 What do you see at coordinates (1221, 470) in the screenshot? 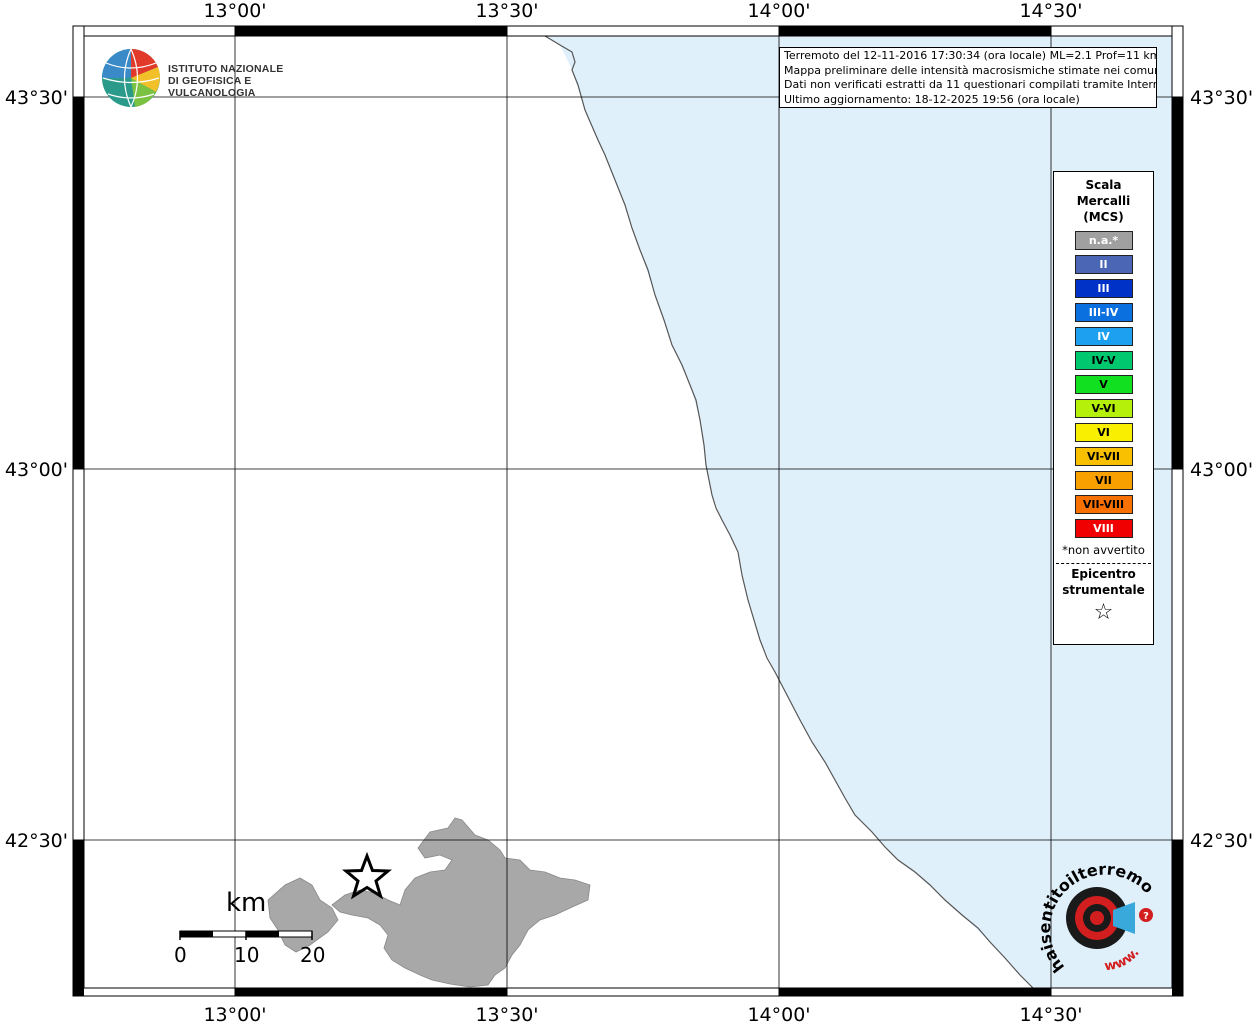
I see `lat-tick-right-1: 43°00'` at bounding box center [1221, 470].